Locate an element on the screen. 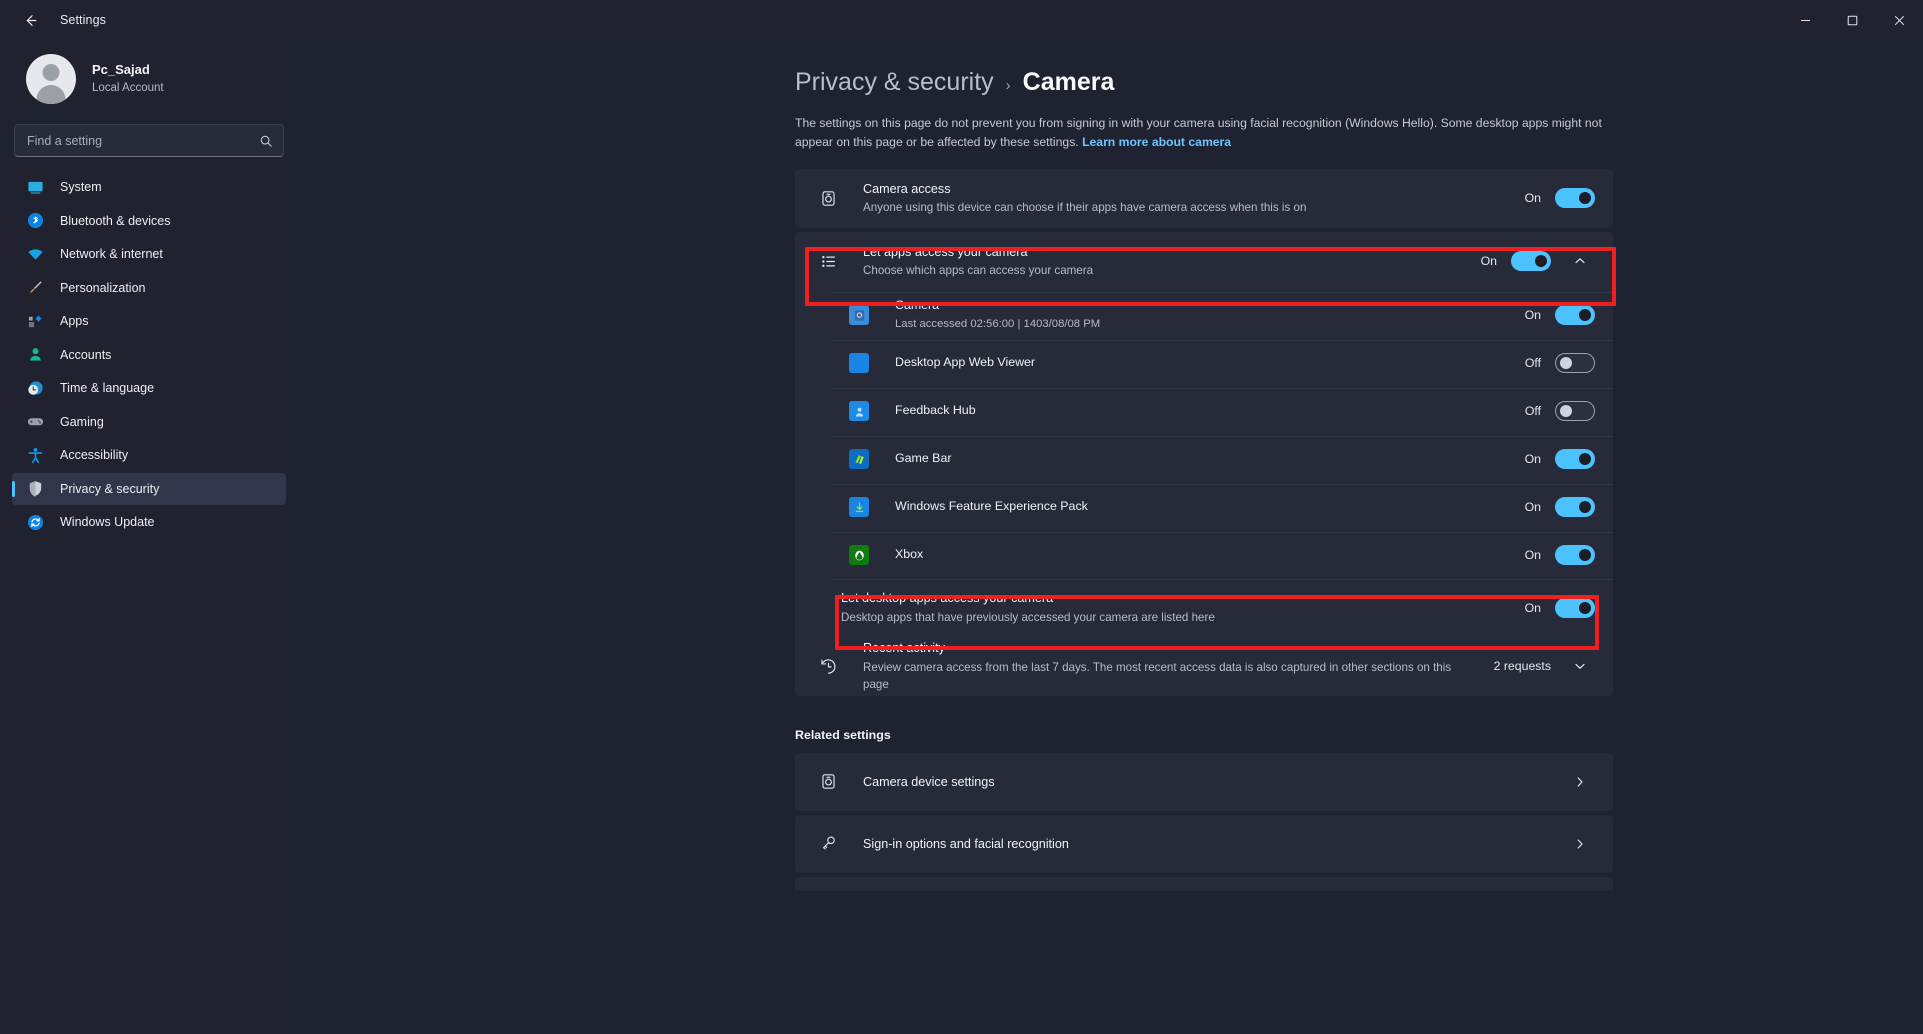  minimize-icon is located at coordinates (1805, 20).